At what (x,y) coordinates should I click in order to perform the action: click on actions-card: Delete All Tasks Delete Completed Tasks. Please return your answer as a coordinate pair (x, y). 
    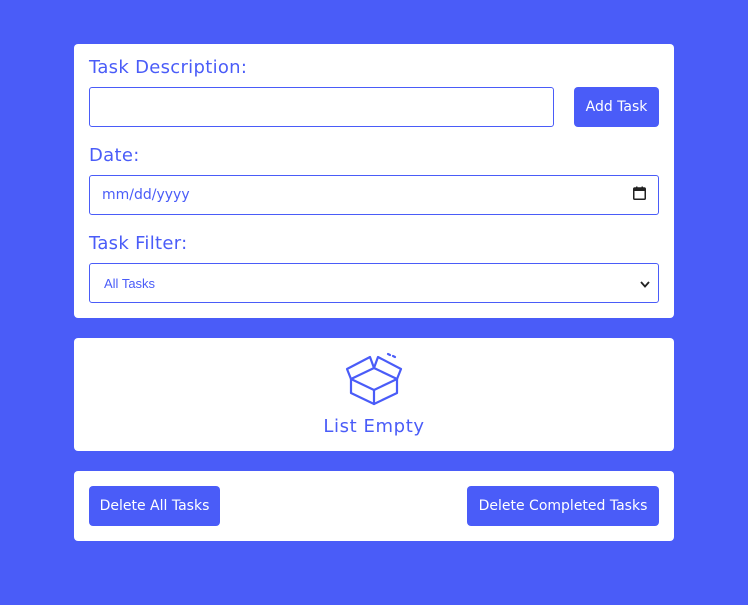
    Looking at the image, I should click on (374, 506).